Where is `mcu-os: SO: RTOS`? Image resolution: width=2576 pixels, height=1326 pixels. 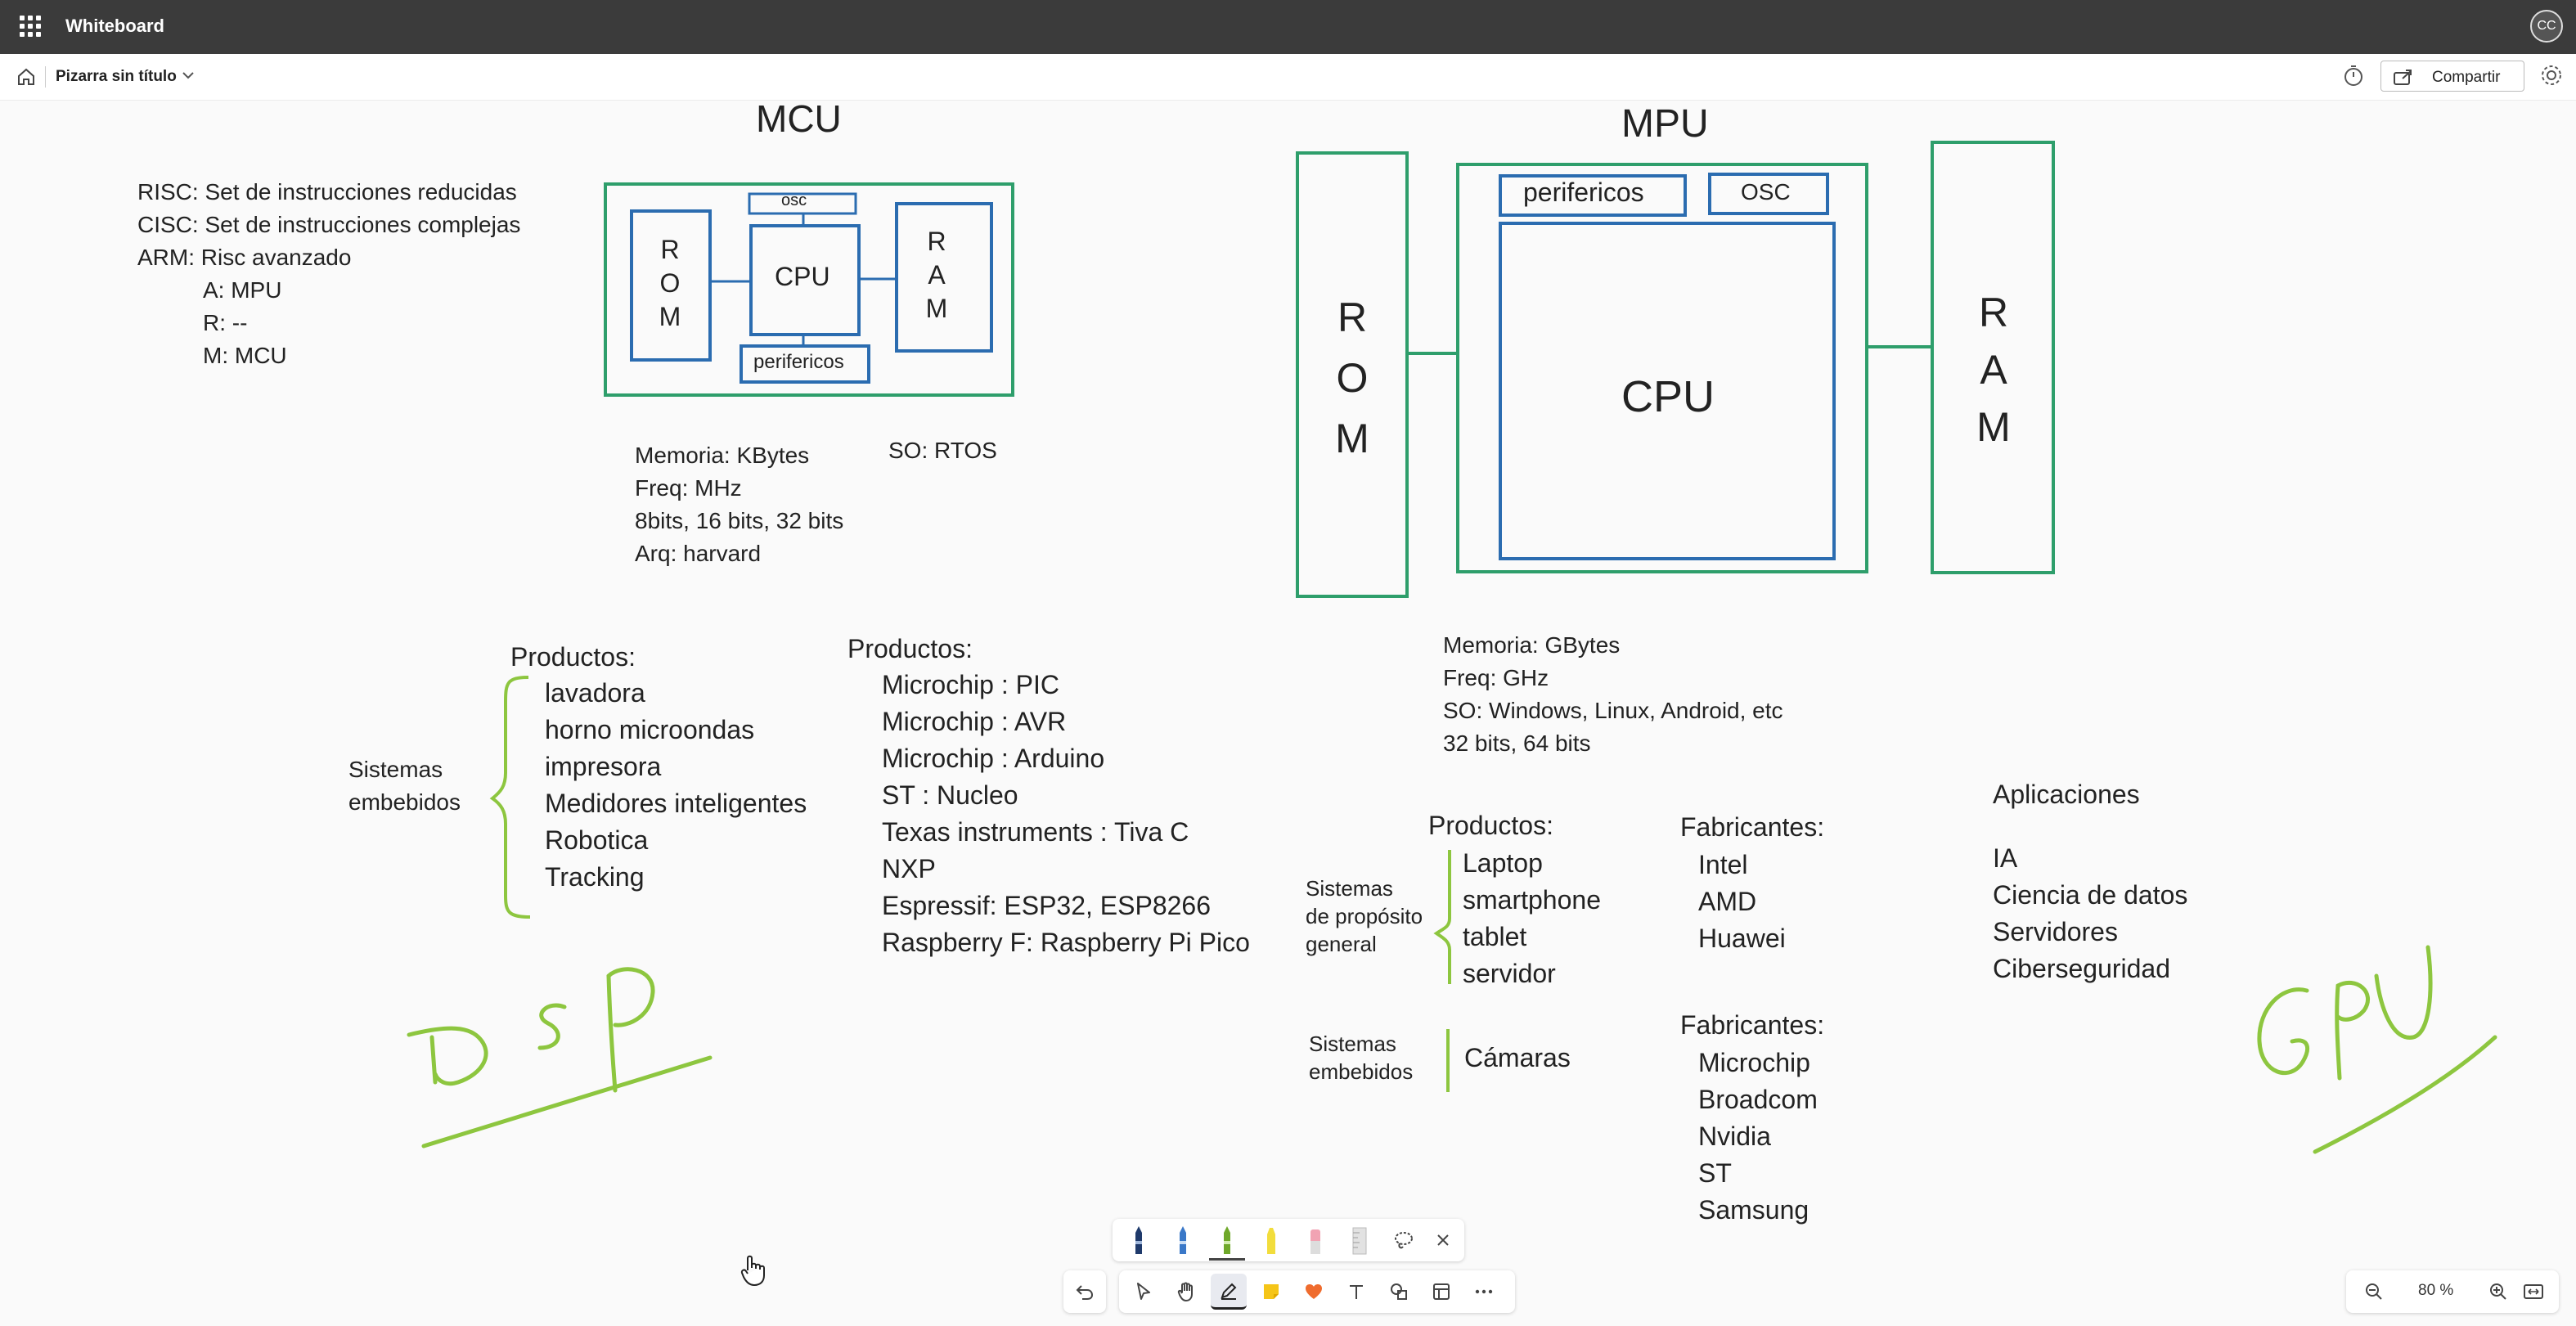
mcu-os: SO: RTOS is located at coordinates (942, 450).